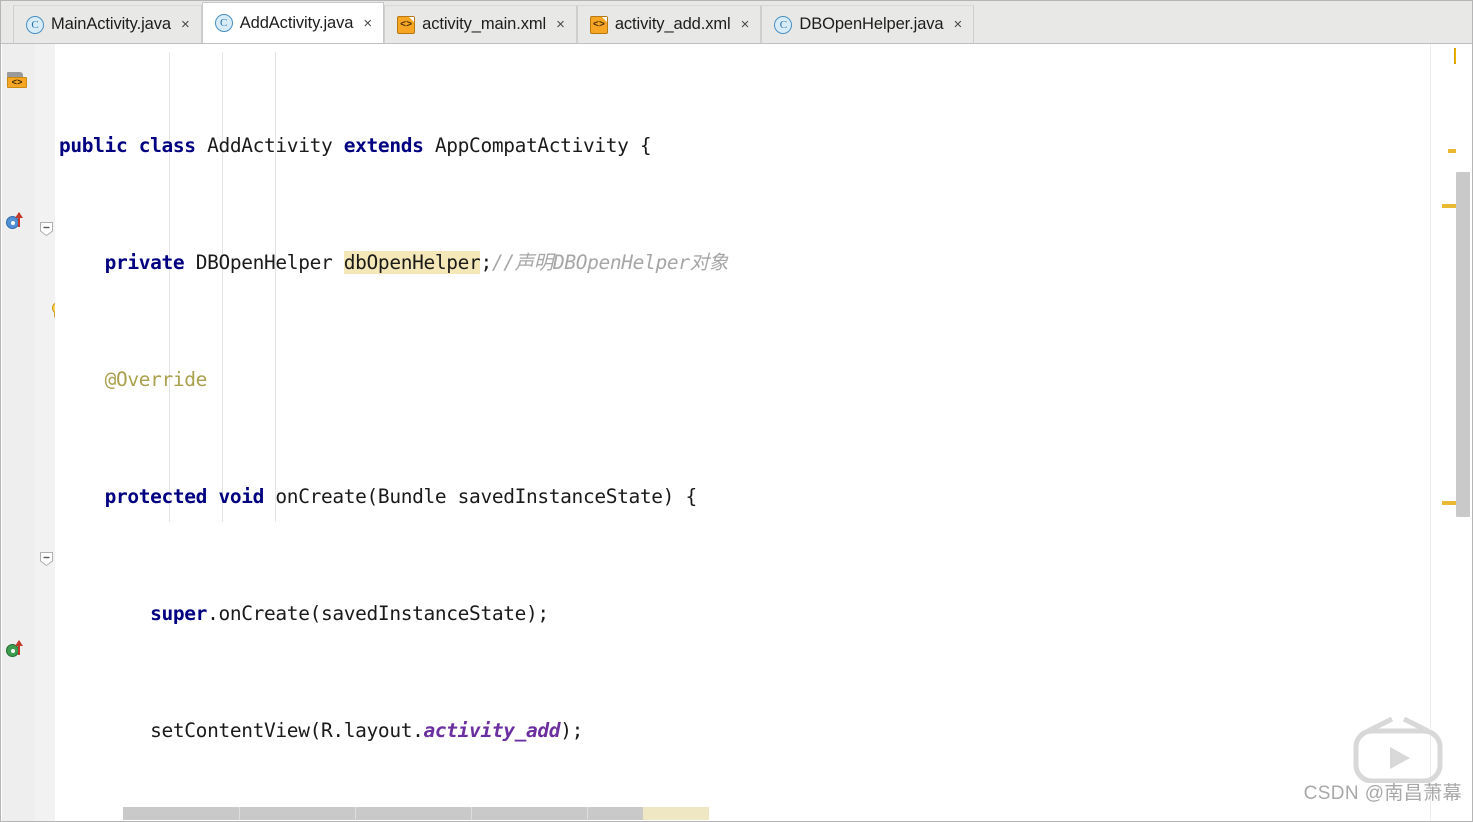 The width and height of the screenshot is (1473, 822). Describe the element at coordinates (672, 24) in the screenshot. I see `tab-label: activity_add.xml` at that location.